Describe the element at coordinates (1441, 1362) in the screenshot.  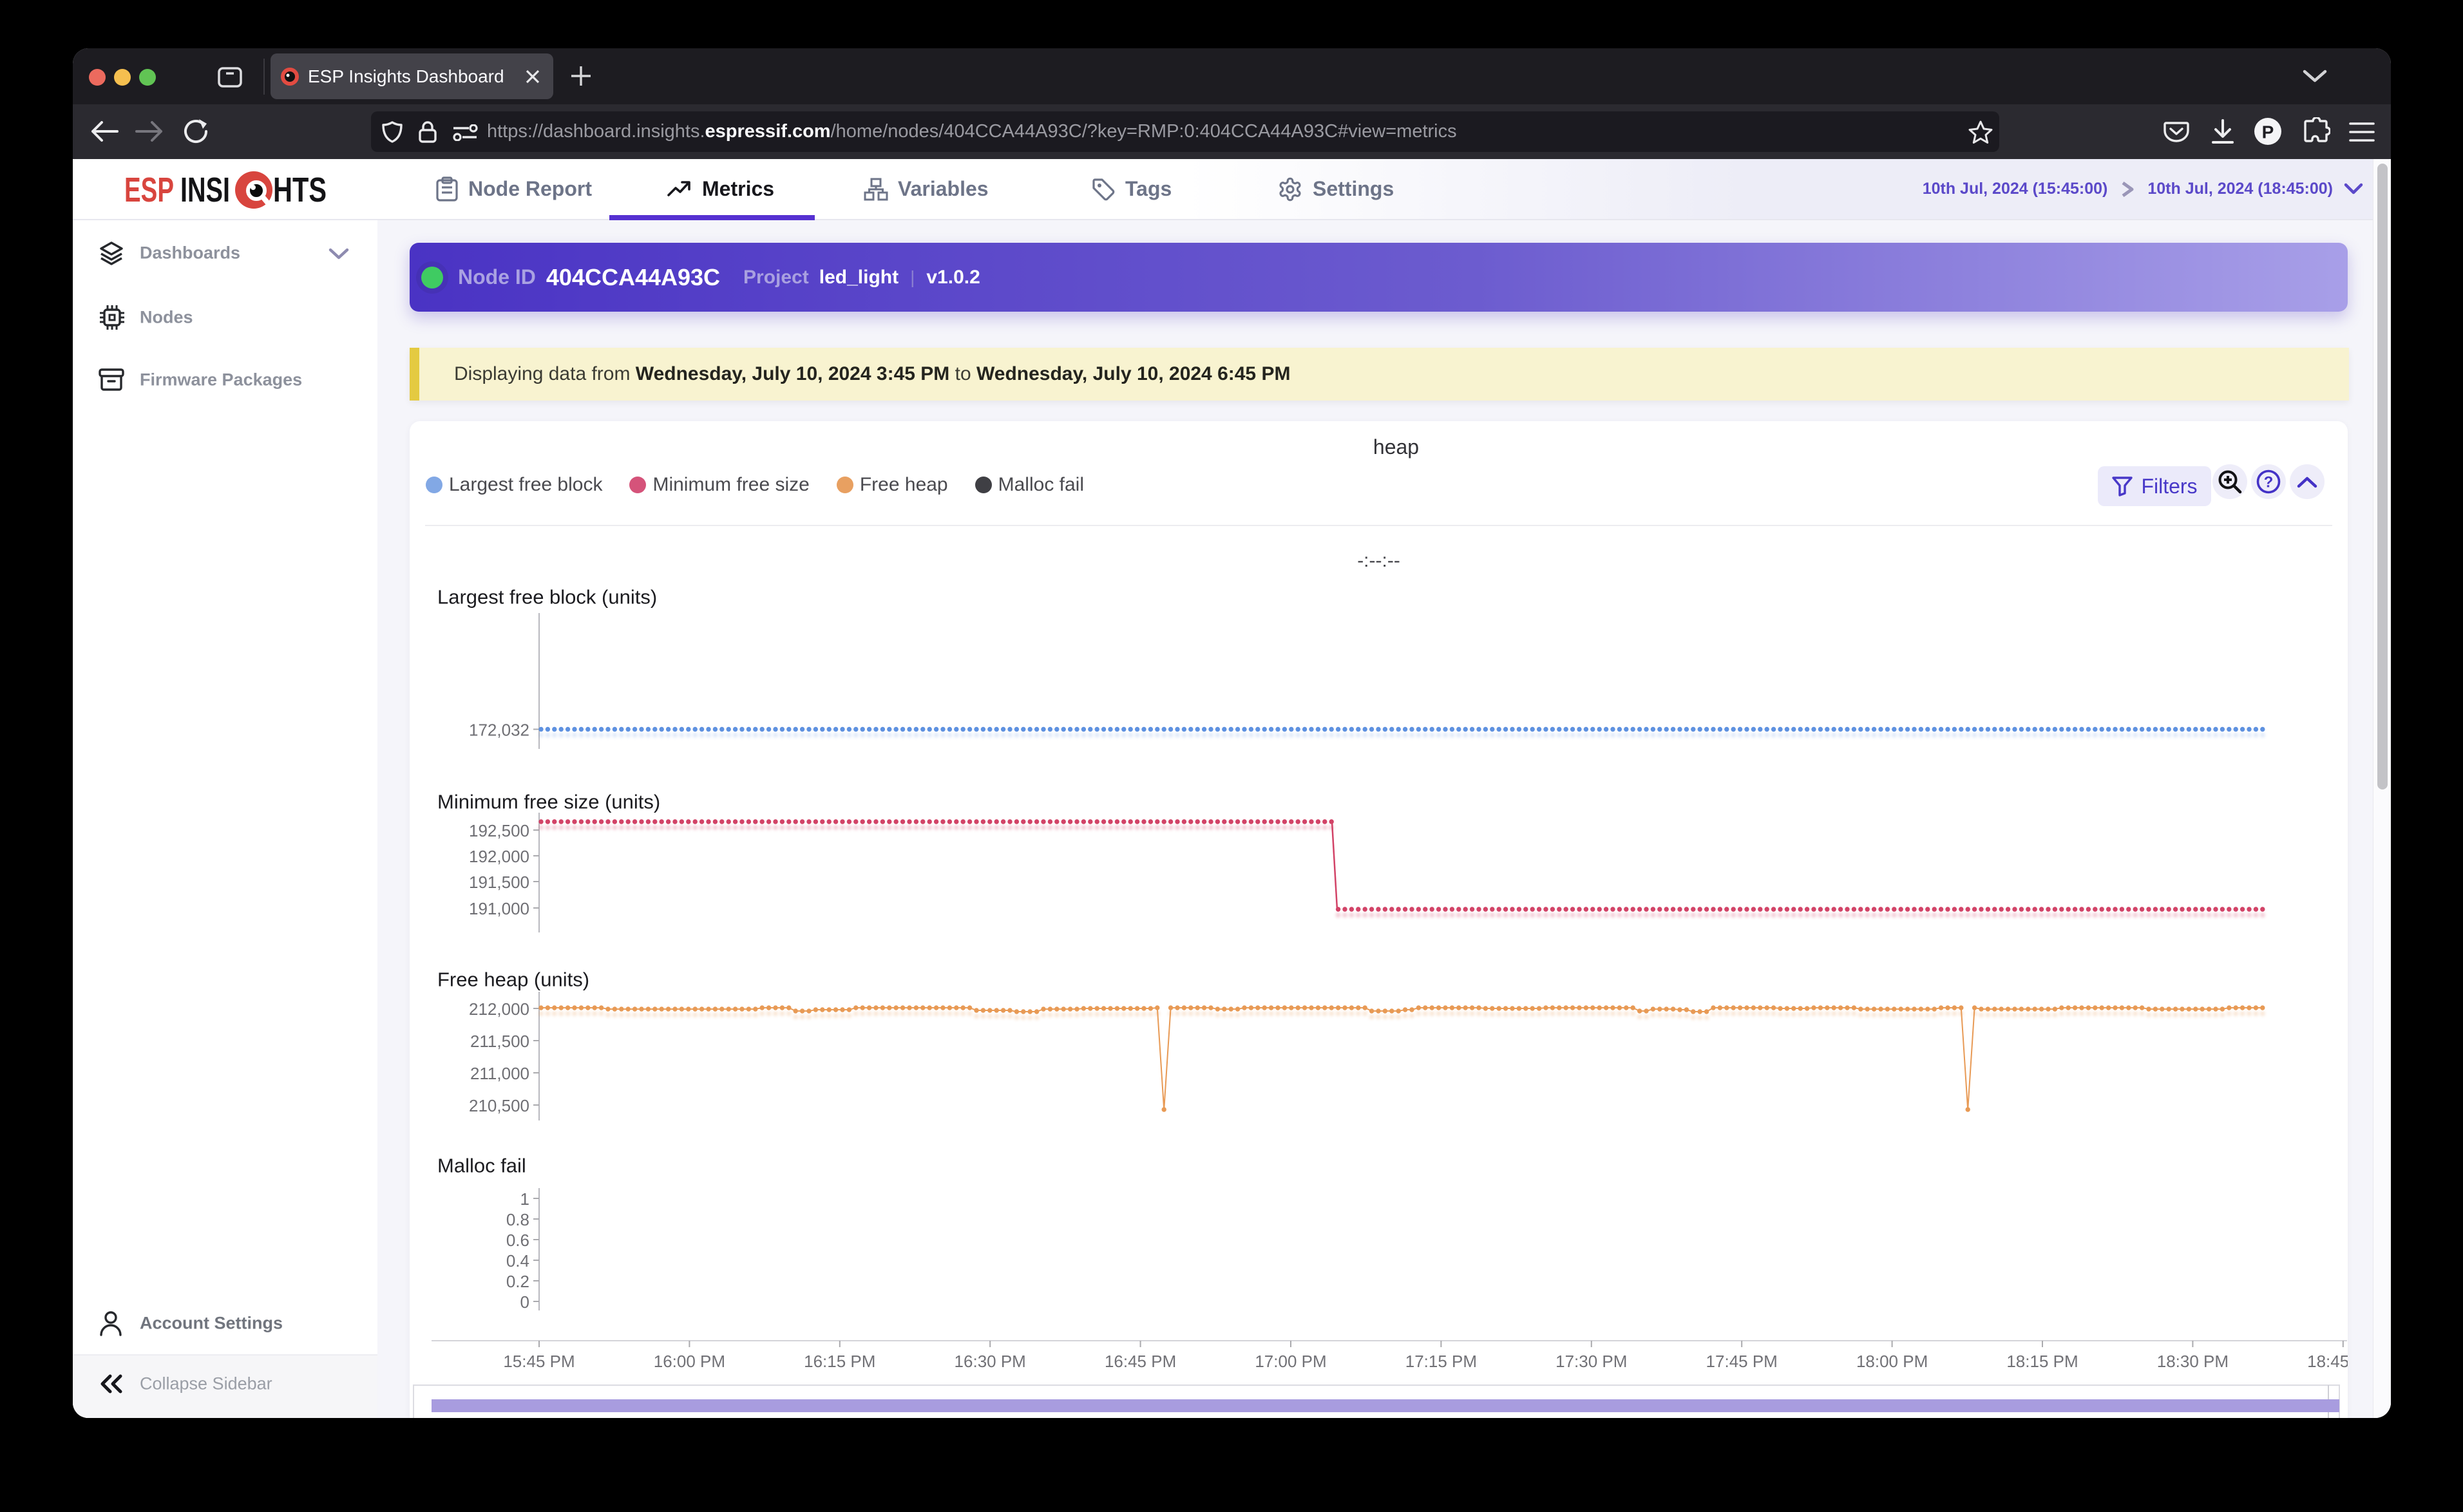
I see `svg-text: 17:15 PM` at that location.